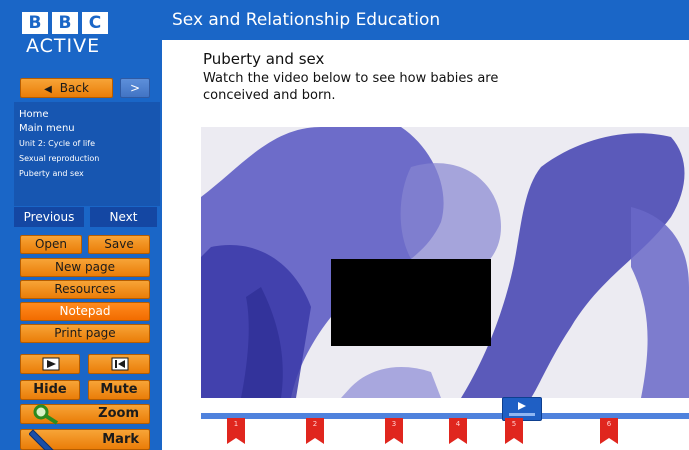  Describe the element at coordinates (458, 424) in the screenshot. I see `marker-label: 4` at that location.